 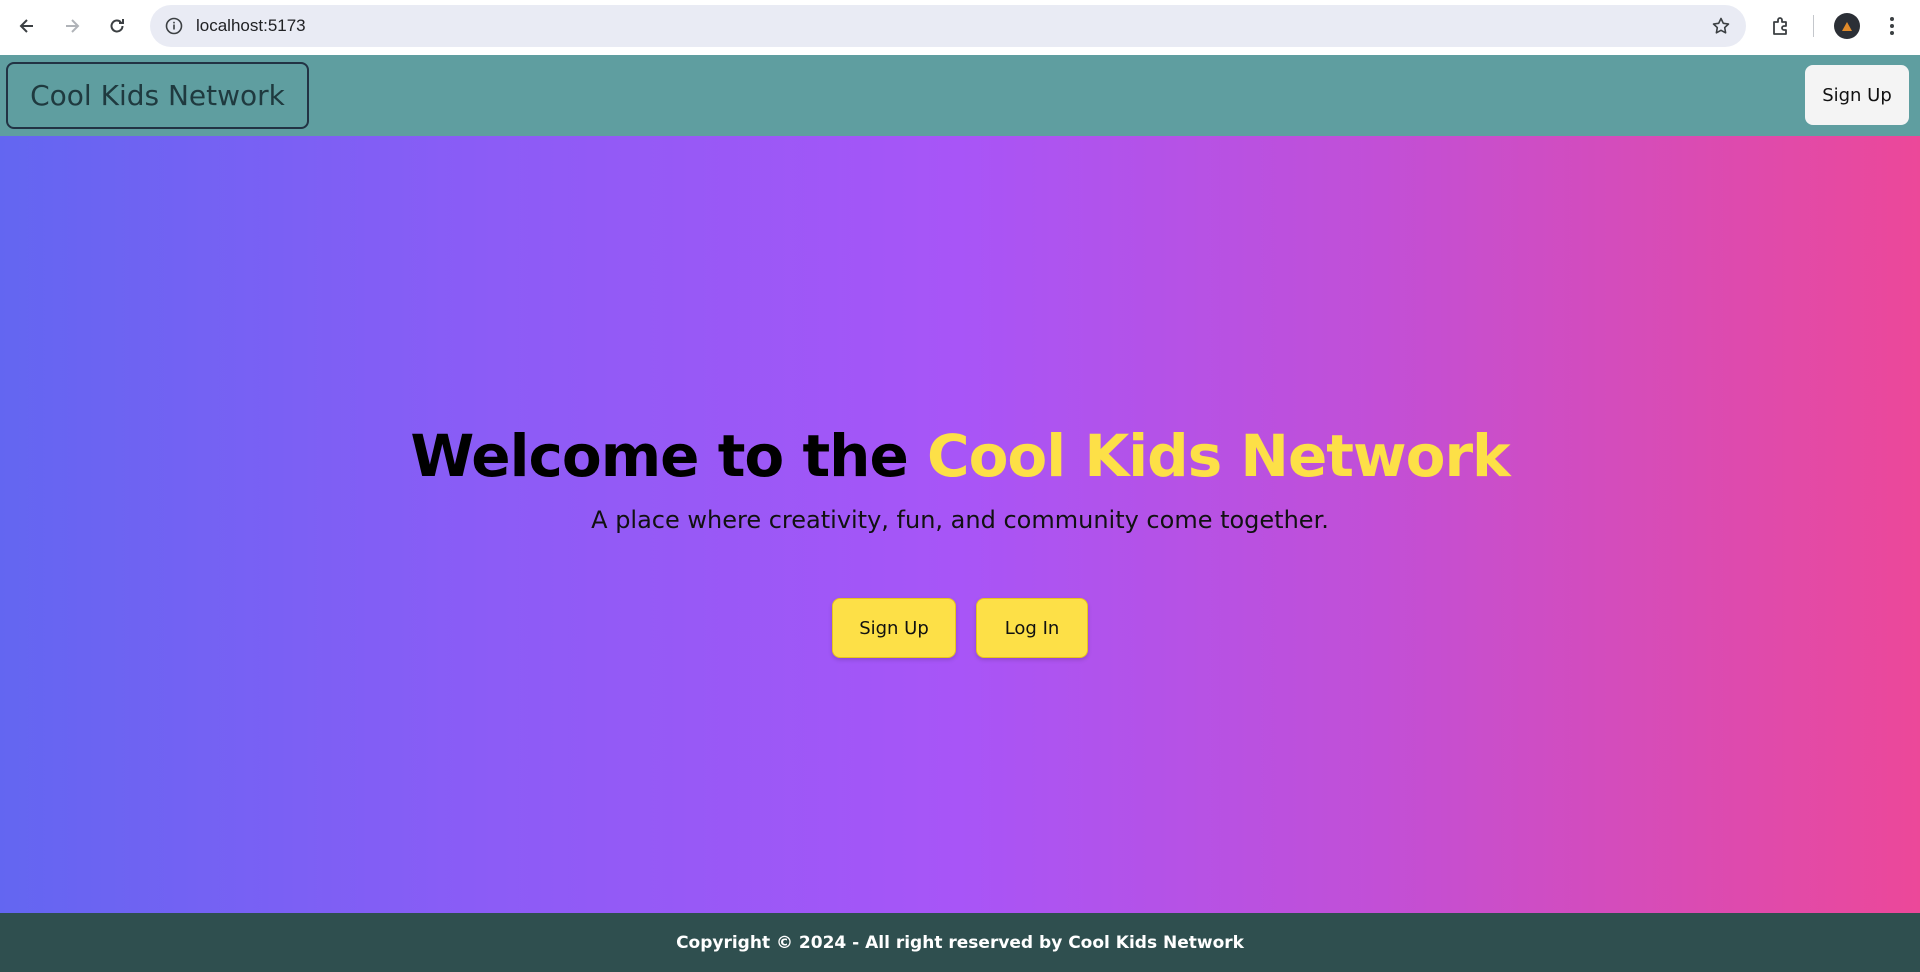 What do you see at coordinates (960, 628) in the screenshot?
I see `hero-actions: Sign Up Log In` at bounding box center [960, 628].